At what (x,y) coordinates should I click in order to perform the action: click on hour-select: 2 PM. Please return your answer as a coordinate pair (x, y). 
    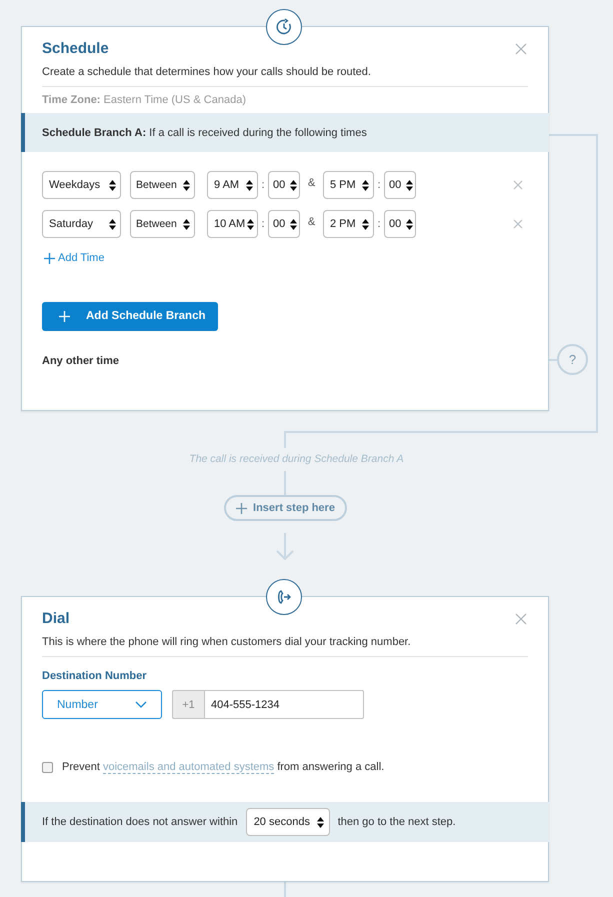
    Looking at the image, I should click on (348, 224).